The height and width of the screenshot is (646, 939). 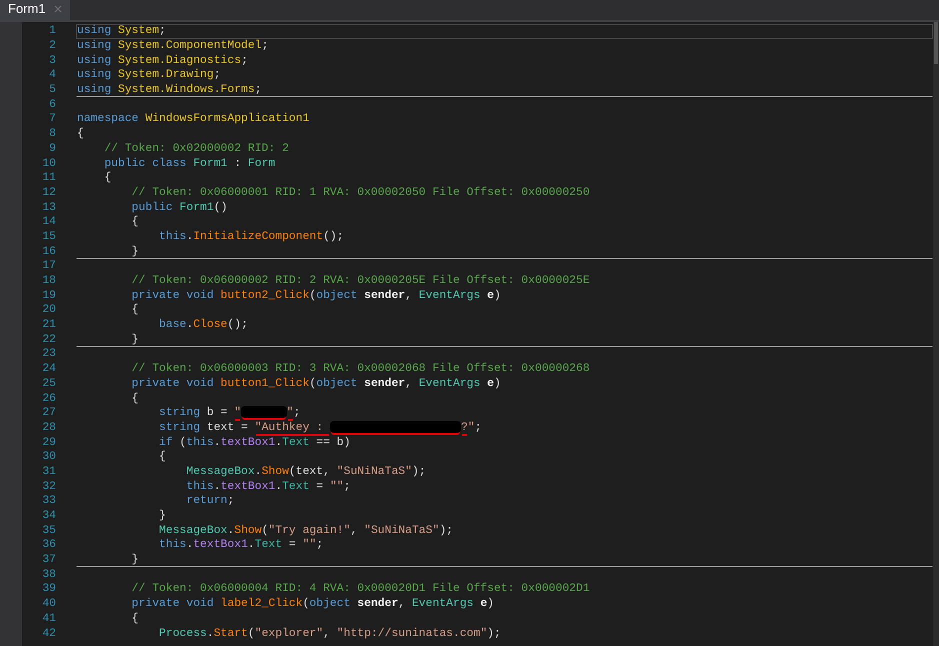 What do you see at coordinates (48, 413) in the screenshot?
I see `line-number: 27` at bounding box center [48, 413].